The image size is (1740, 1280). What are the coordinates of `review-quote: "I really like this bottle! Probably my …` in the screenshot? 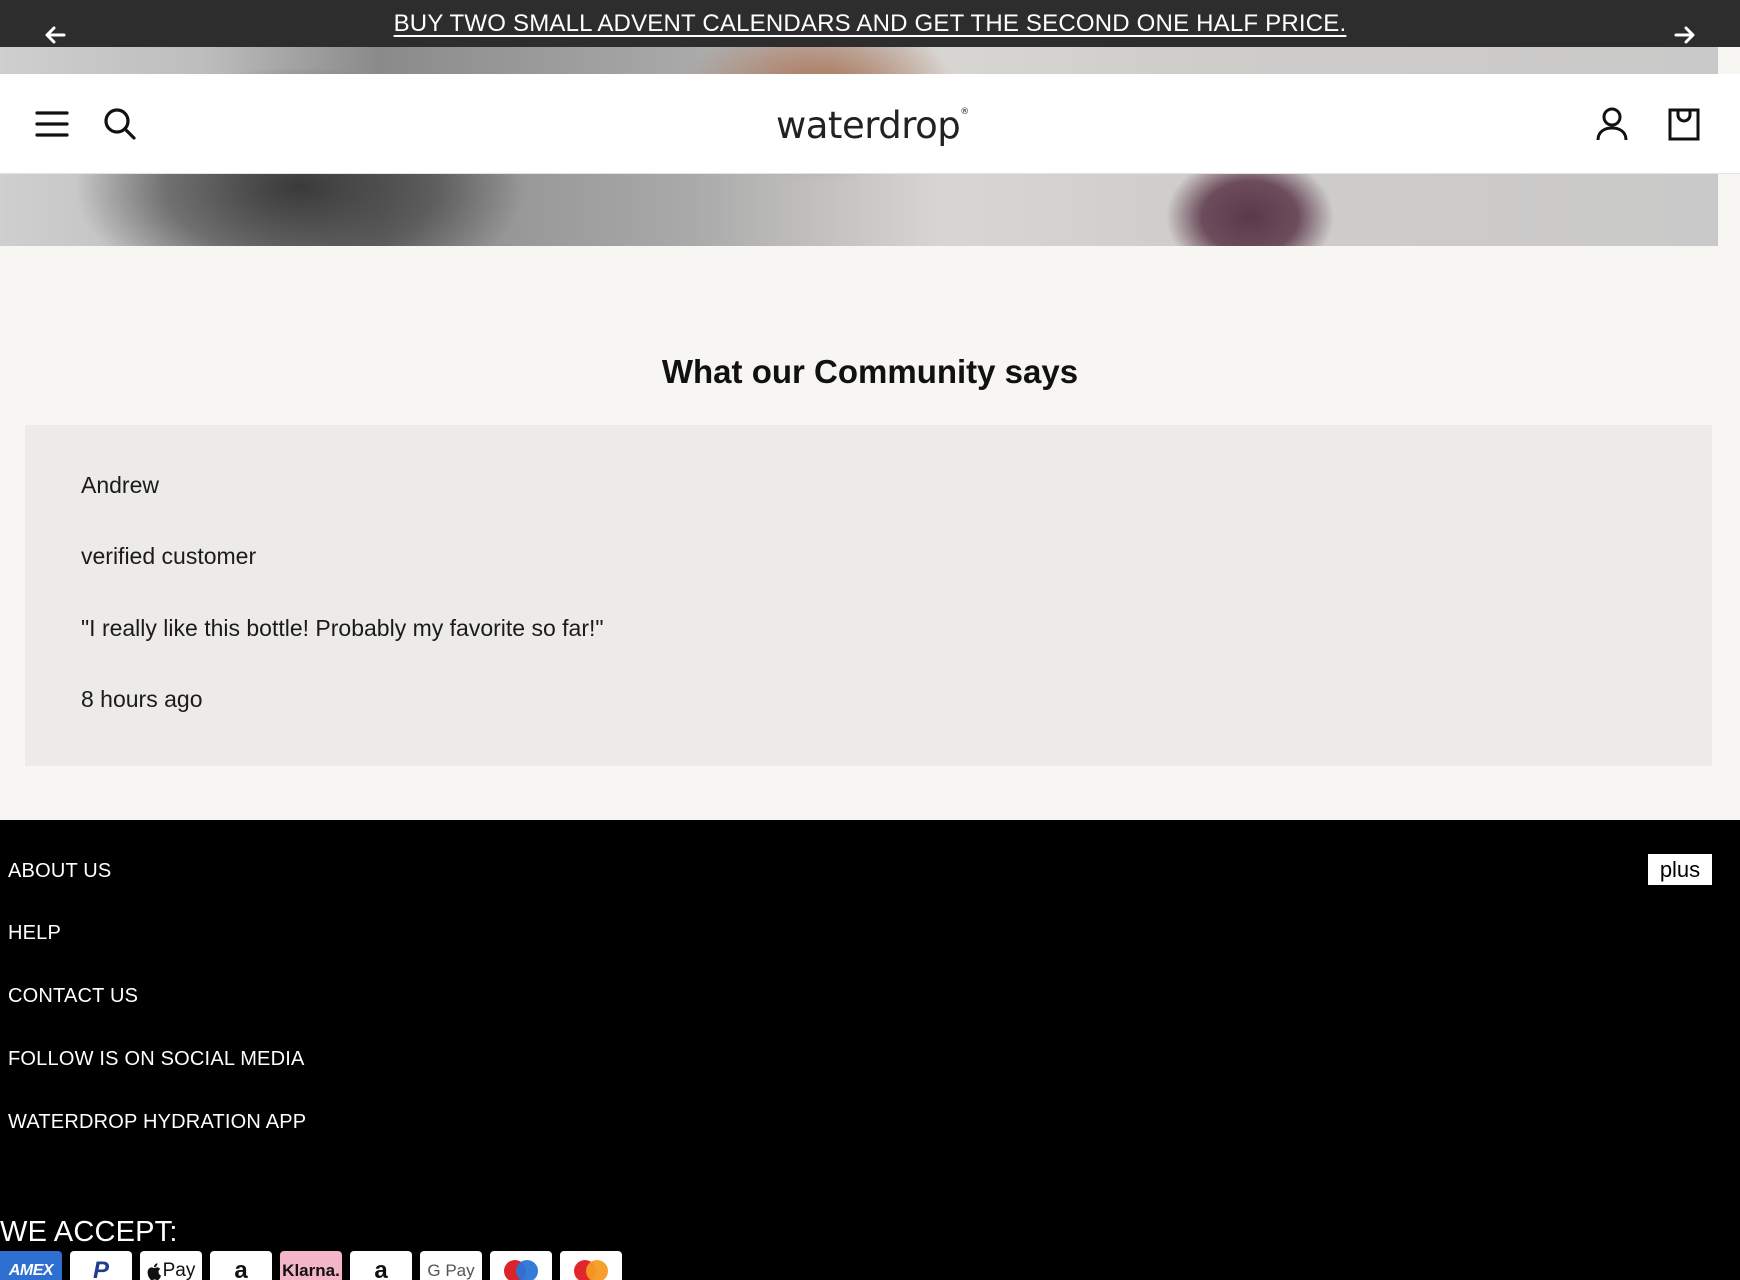 It's located at (342, 628).